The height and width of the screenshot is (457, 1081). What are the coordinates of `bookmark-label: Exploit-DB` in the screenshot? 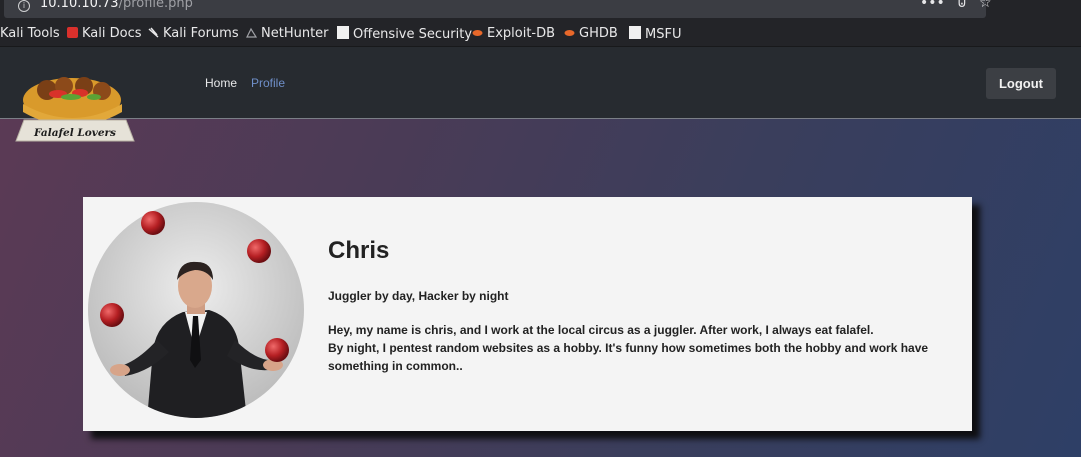 It's located at (521, 33).